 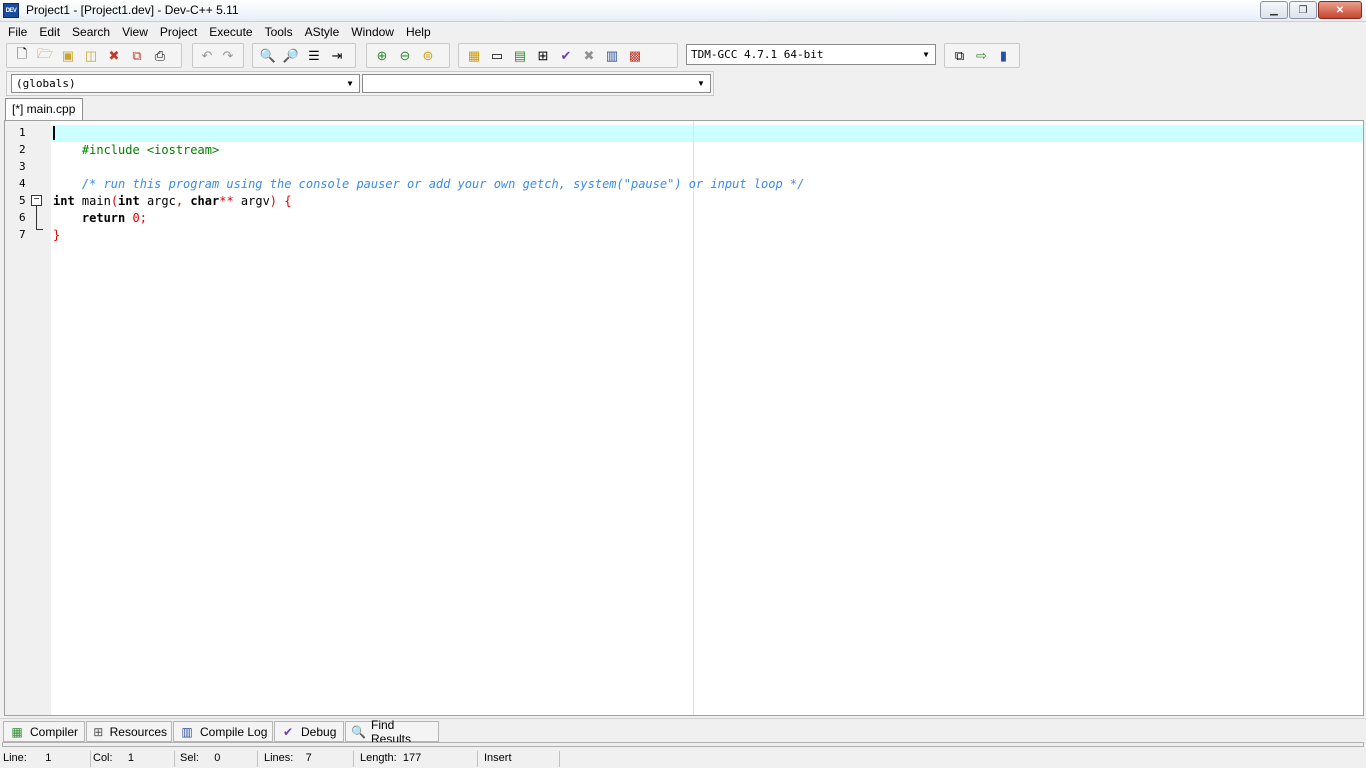 I want to click on save-all-icon: ◫, so click(x=91, y=55).